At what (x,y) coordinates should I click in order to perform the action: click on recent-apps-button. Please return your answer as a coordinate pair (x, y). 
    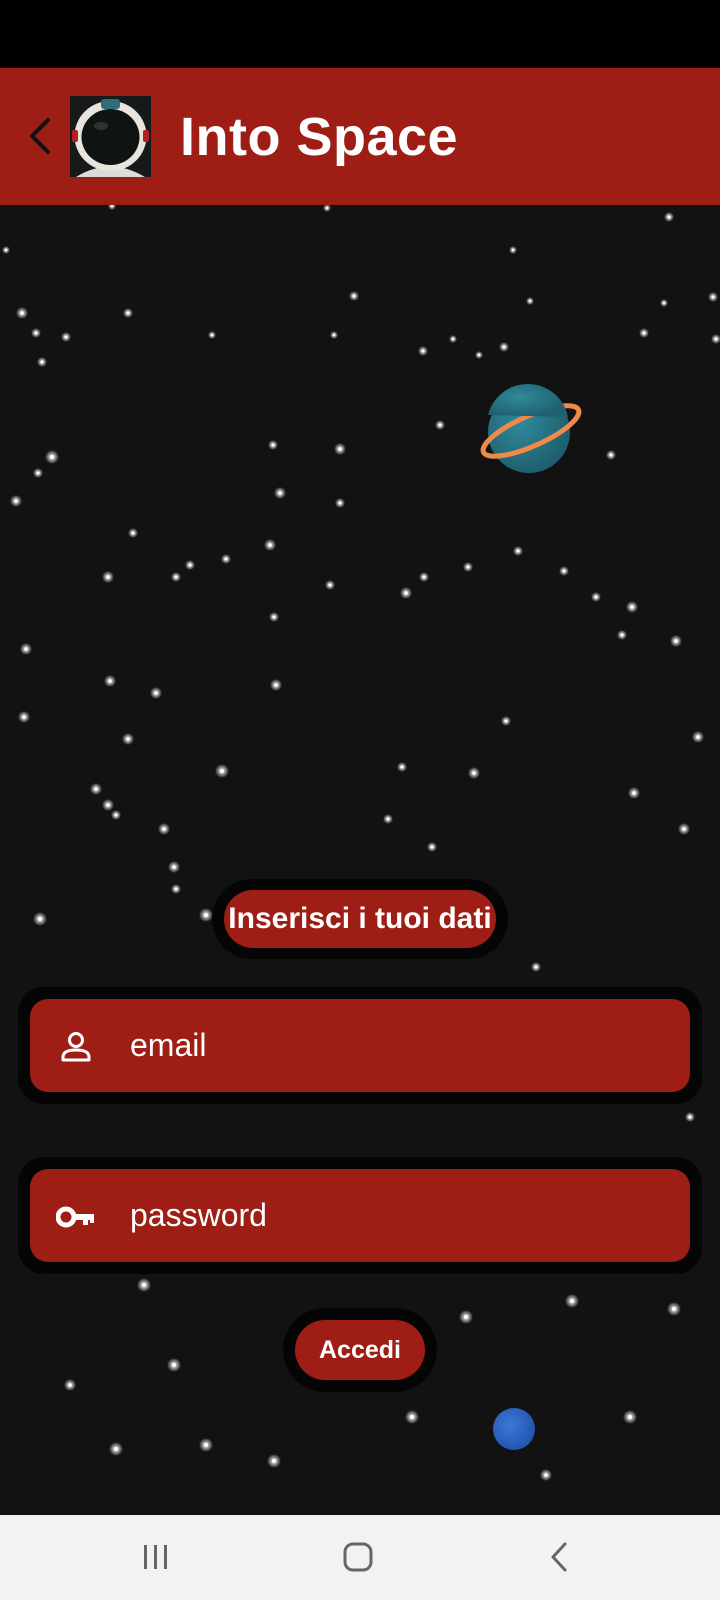
    Looking at the image, I should click on (156, 1557).